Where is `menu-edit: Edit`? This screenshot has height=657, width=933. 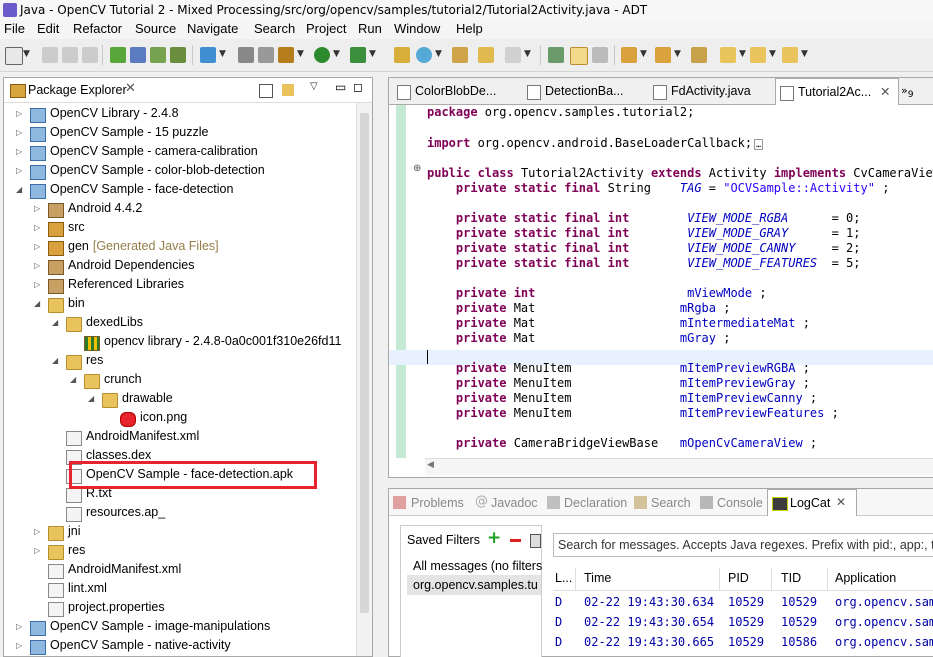
menu-edit: Edit is located at coordinates (48, 28).